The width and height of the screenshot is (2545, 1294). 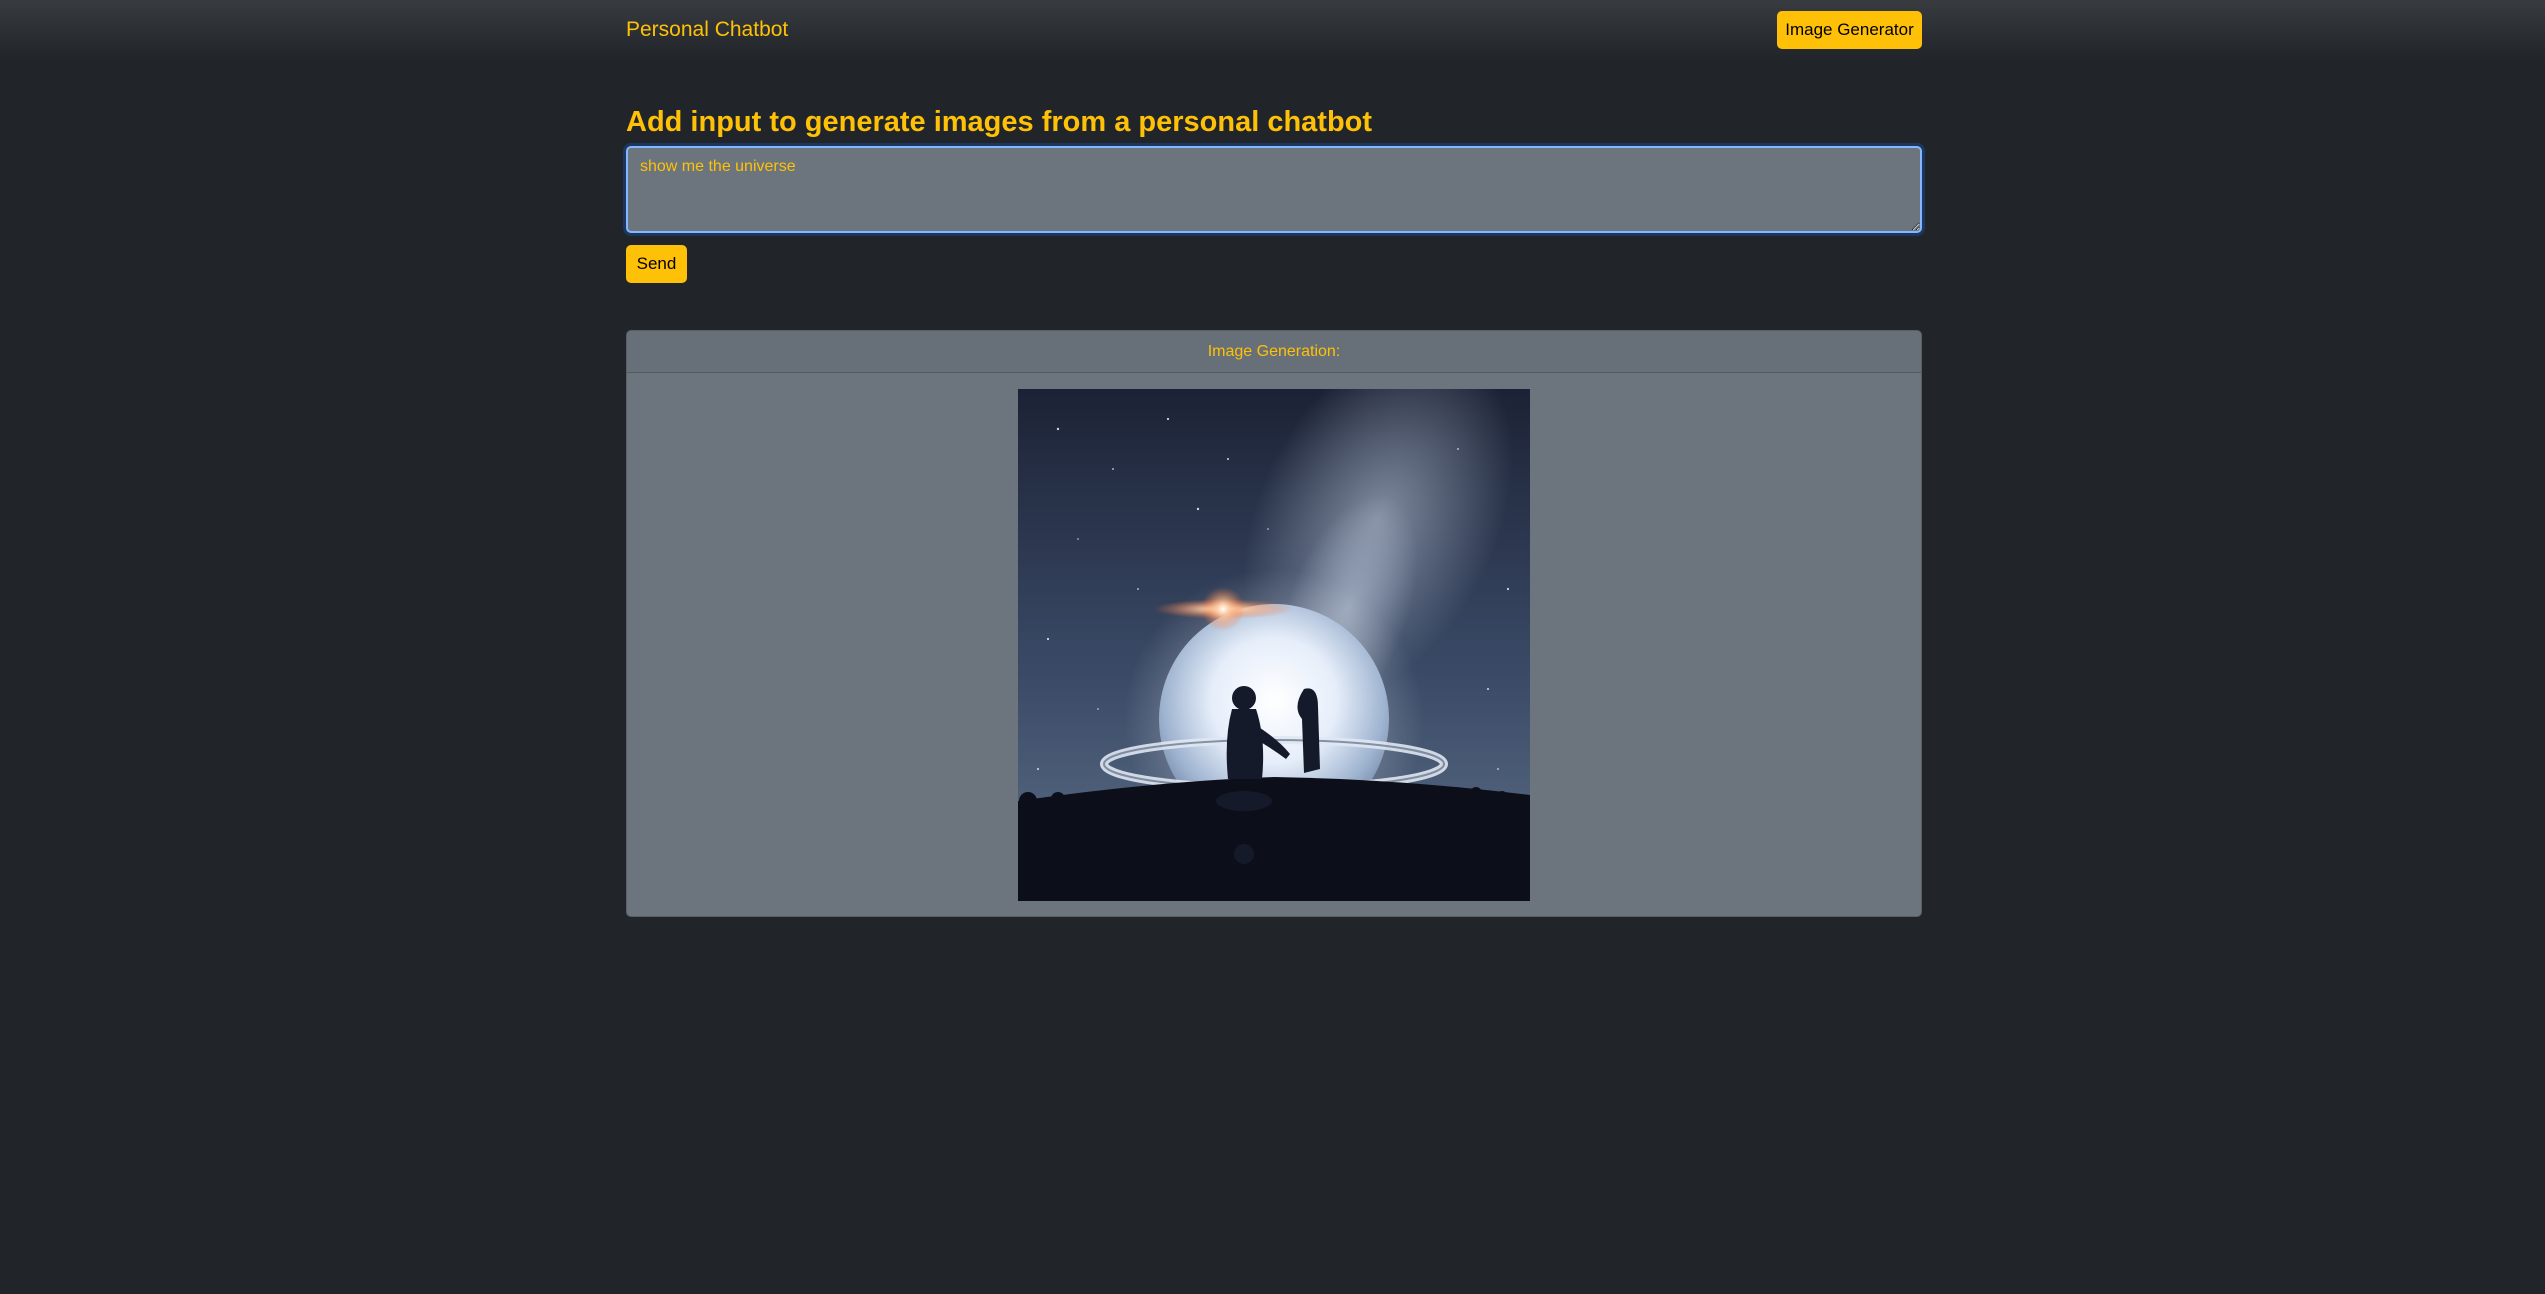 I want to click on generated-image, so click(x=1274, y=645).